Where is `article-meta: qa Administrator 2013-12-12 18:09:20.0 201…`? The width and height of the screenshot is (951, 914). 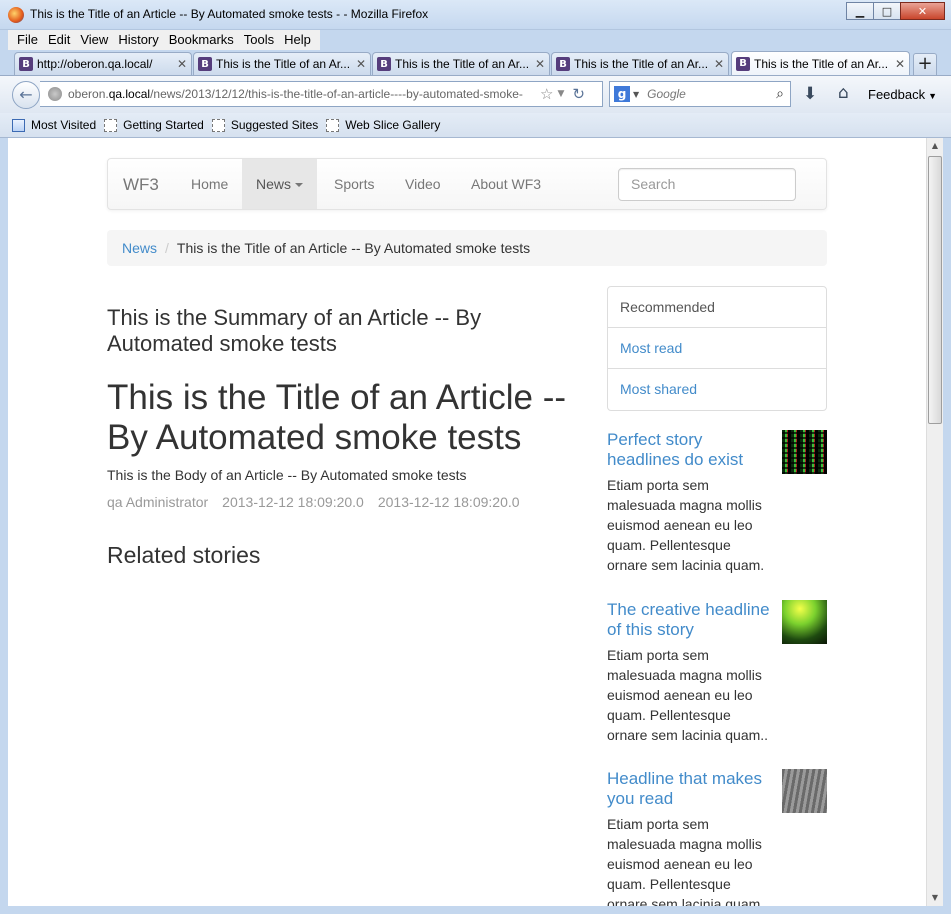 article-meta: qa Administrator 2013-12-12 18:09:20.0 201… is located at coordinates (320, 502).